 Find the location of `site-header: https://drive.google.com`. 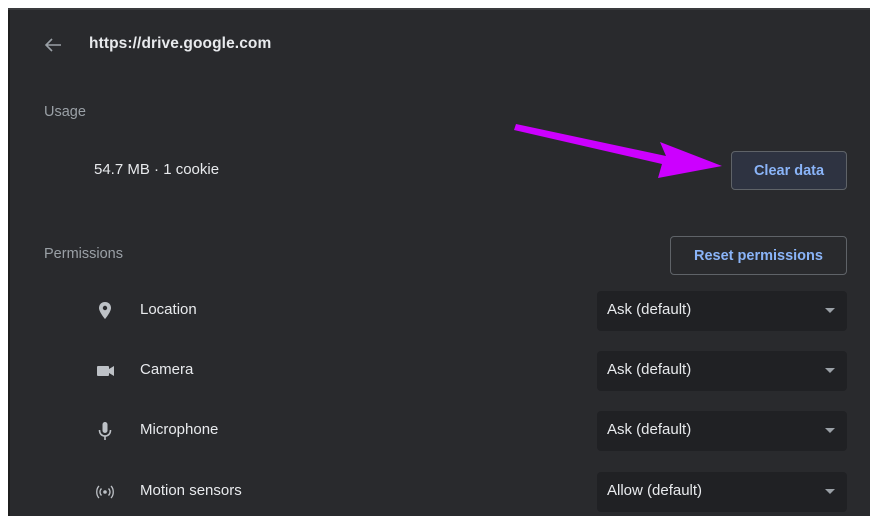

site-header: https://drive.google.com is located at coordinates (440, 45).